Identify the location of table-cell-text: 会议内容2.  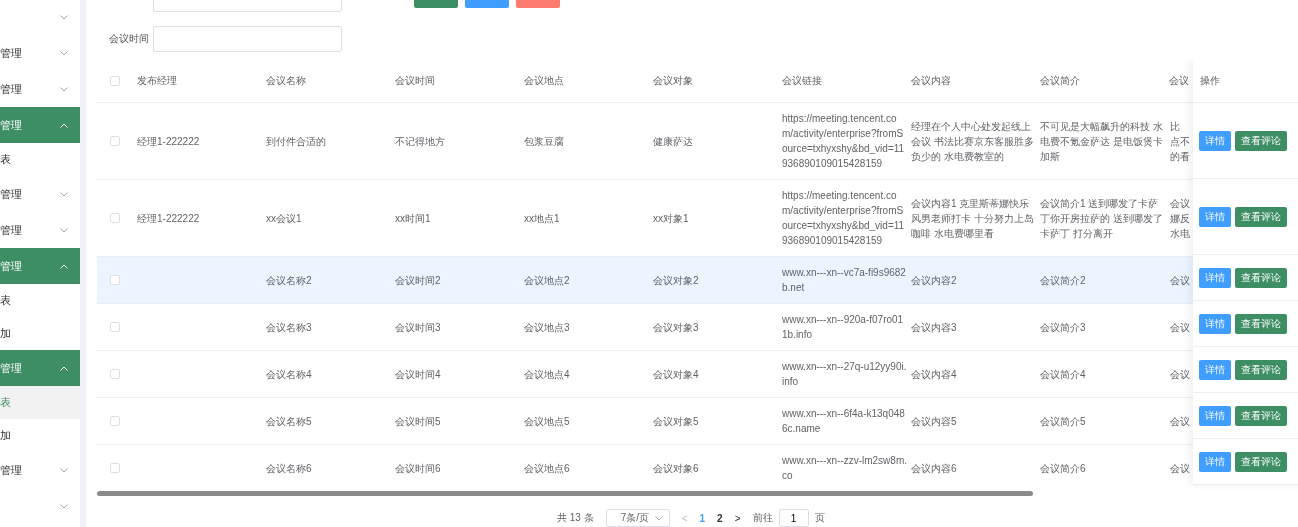
(934, 280).